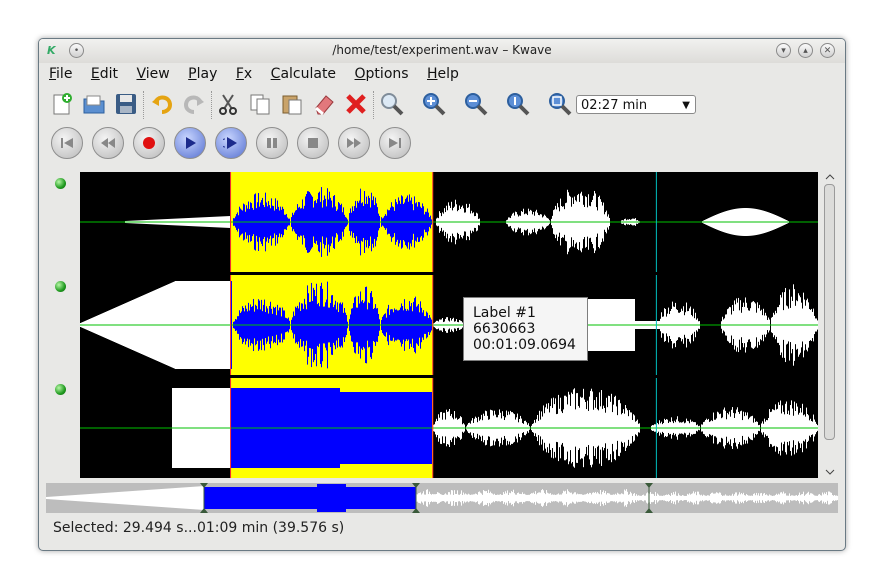  I want to click on window-title: /home/test/experiment.wav – Kwave, so click(442, 50).